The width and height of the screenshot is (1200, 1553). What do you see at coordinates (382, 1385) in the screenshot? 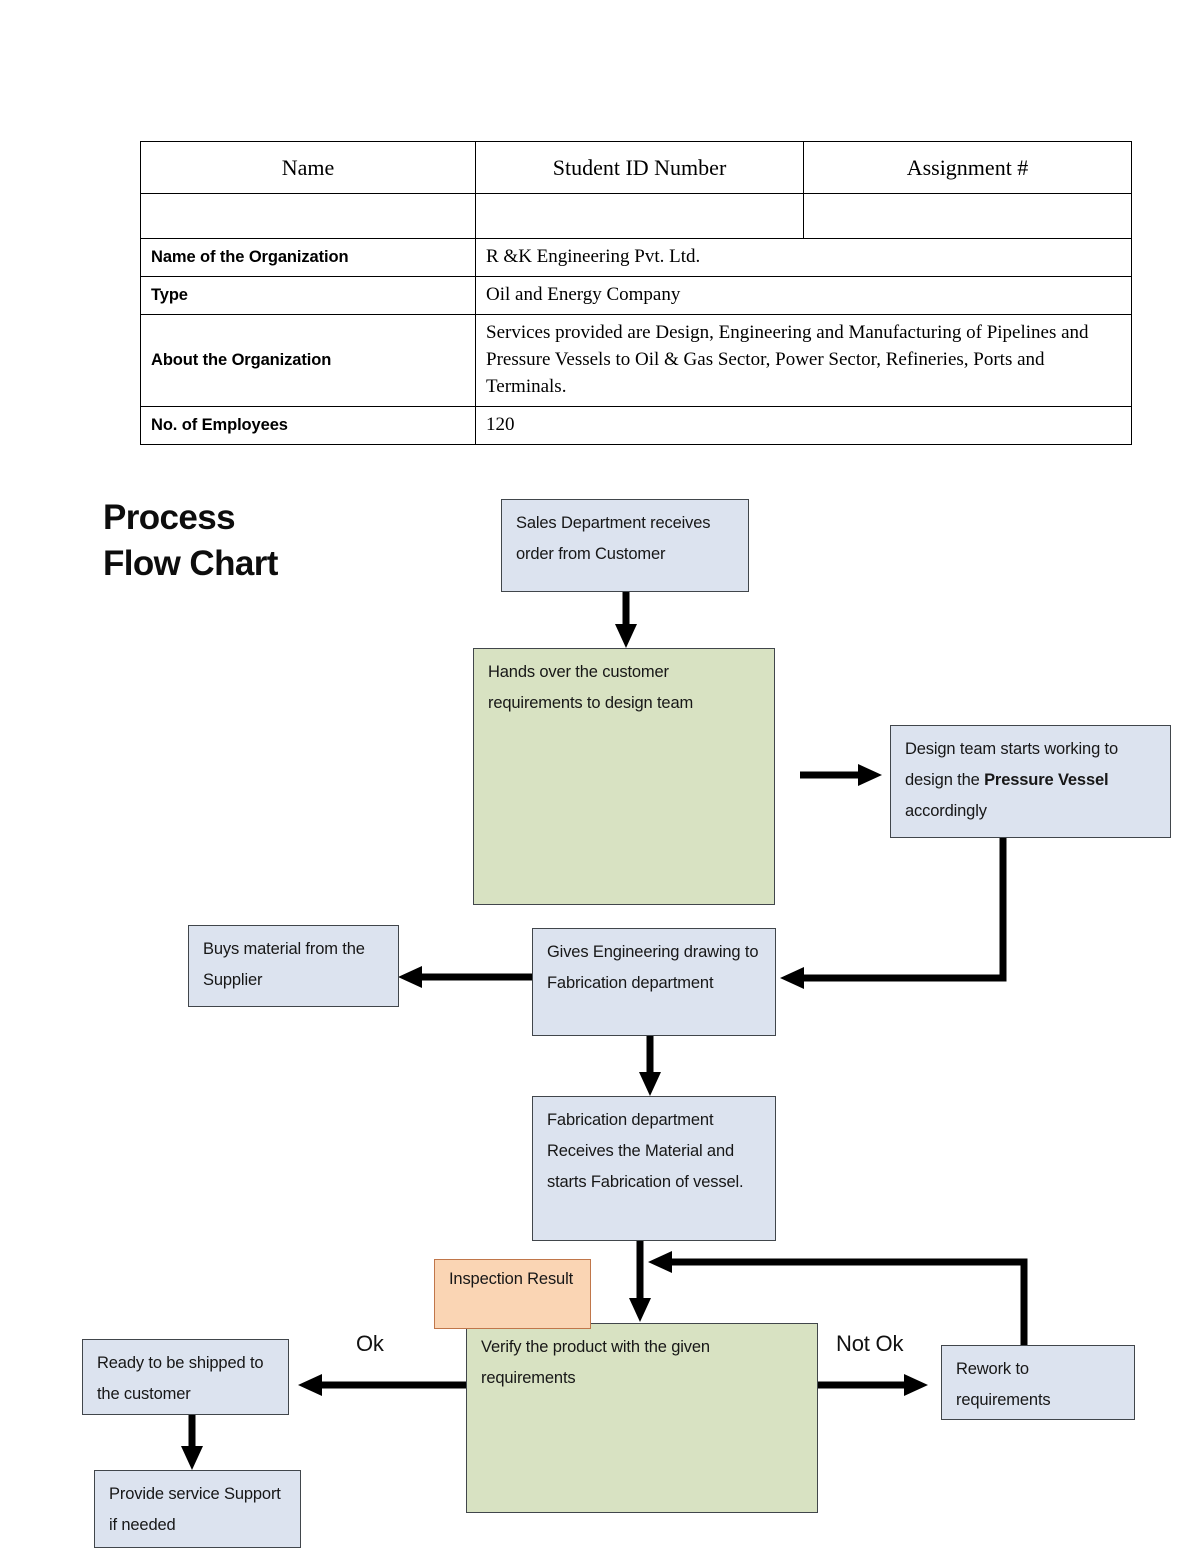
I see `arrow-verify-to-readyshipped` at bounding box center [382, 1385].